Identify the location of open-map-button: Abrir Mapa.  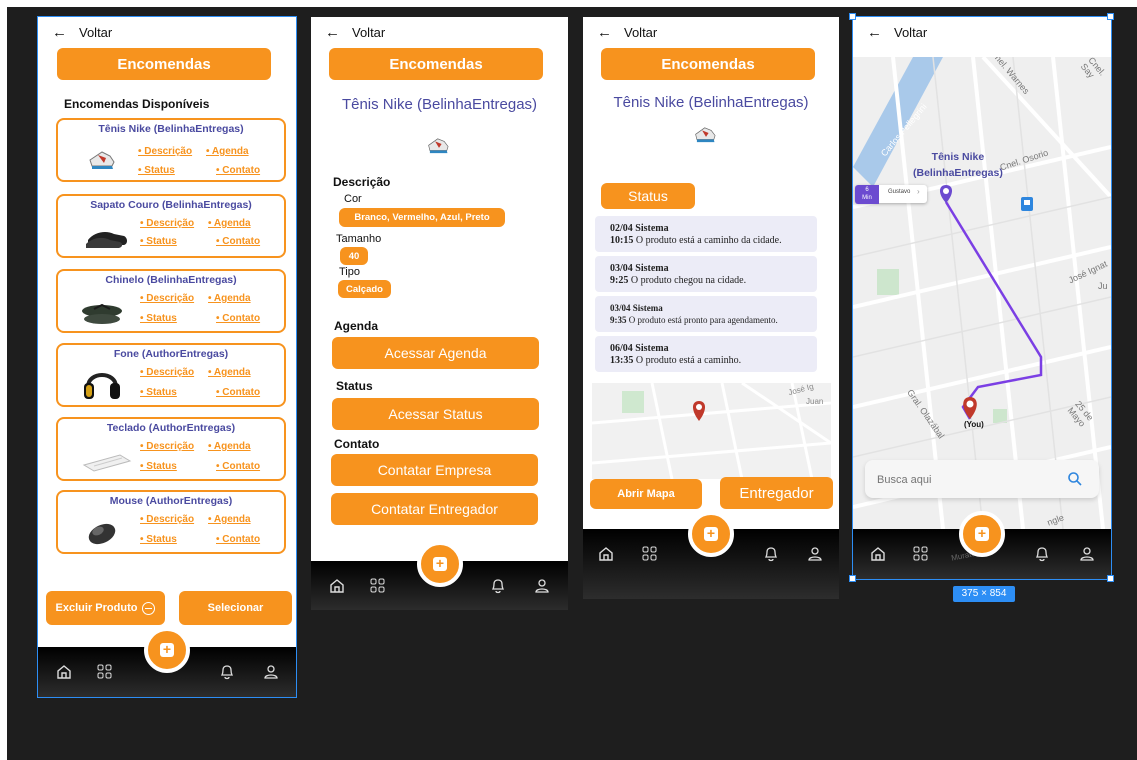
(646, 494).